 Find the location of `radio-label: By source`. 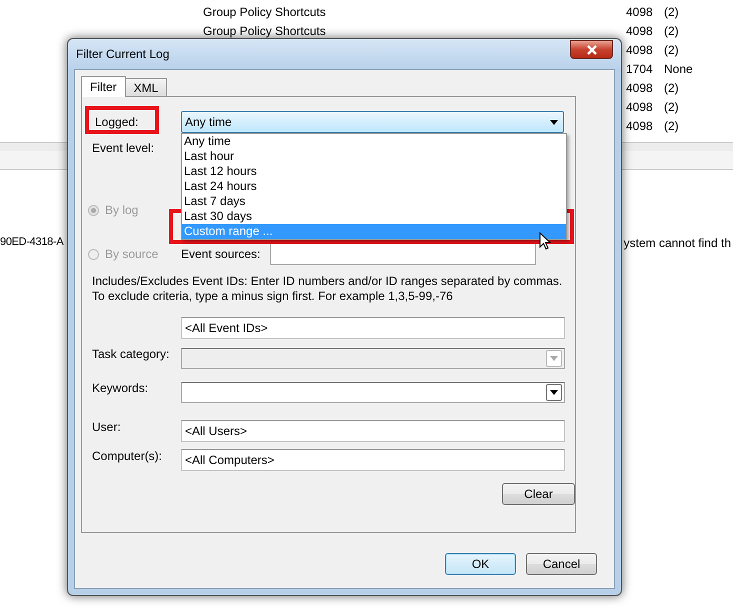

radio-label: By source is located at coordinates (131, 254).